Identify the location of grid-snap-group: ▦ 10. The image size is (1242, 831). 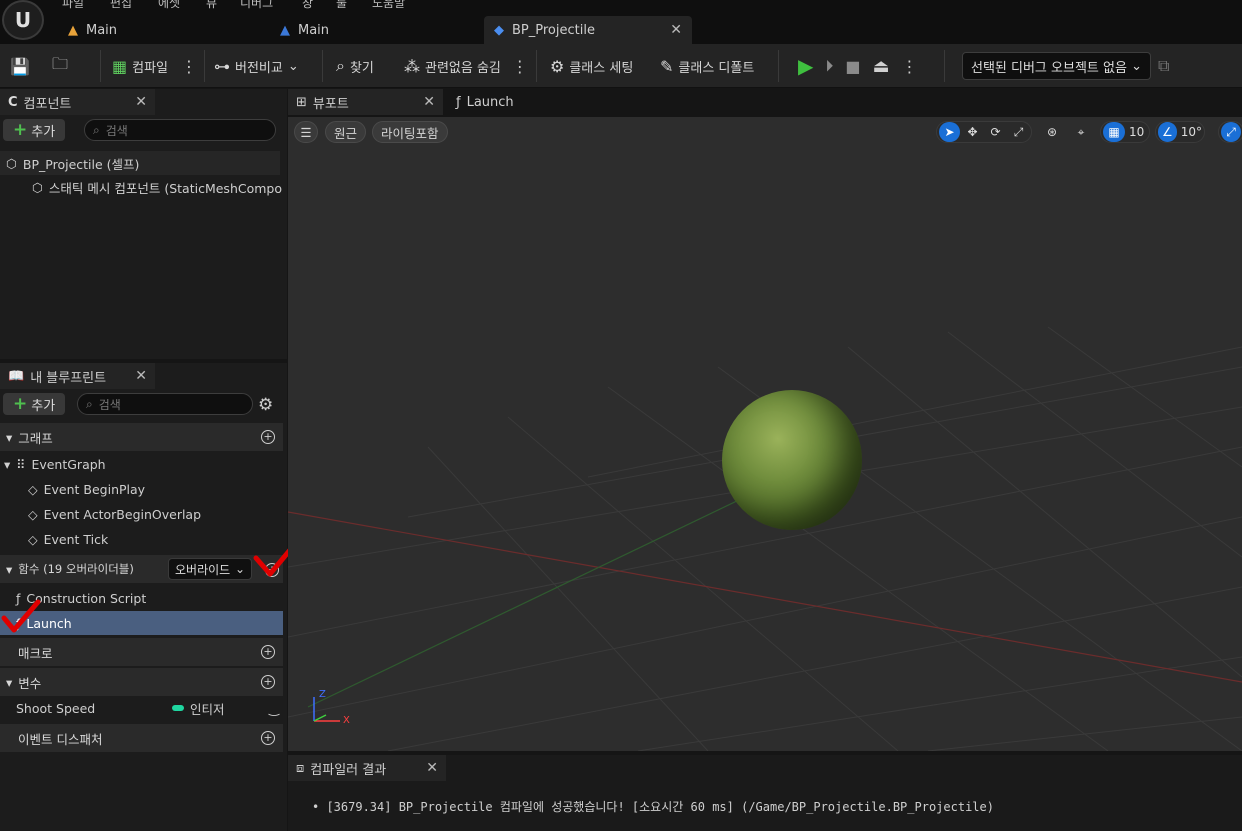
(1125, 132).